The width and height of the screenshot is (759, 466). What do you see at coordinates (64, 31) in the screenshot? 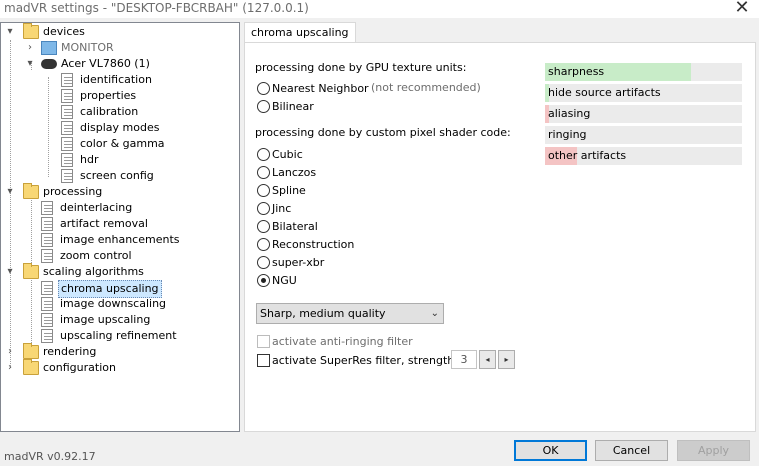
I see `tree-item-label: devices` at bounding box center [64, 31].